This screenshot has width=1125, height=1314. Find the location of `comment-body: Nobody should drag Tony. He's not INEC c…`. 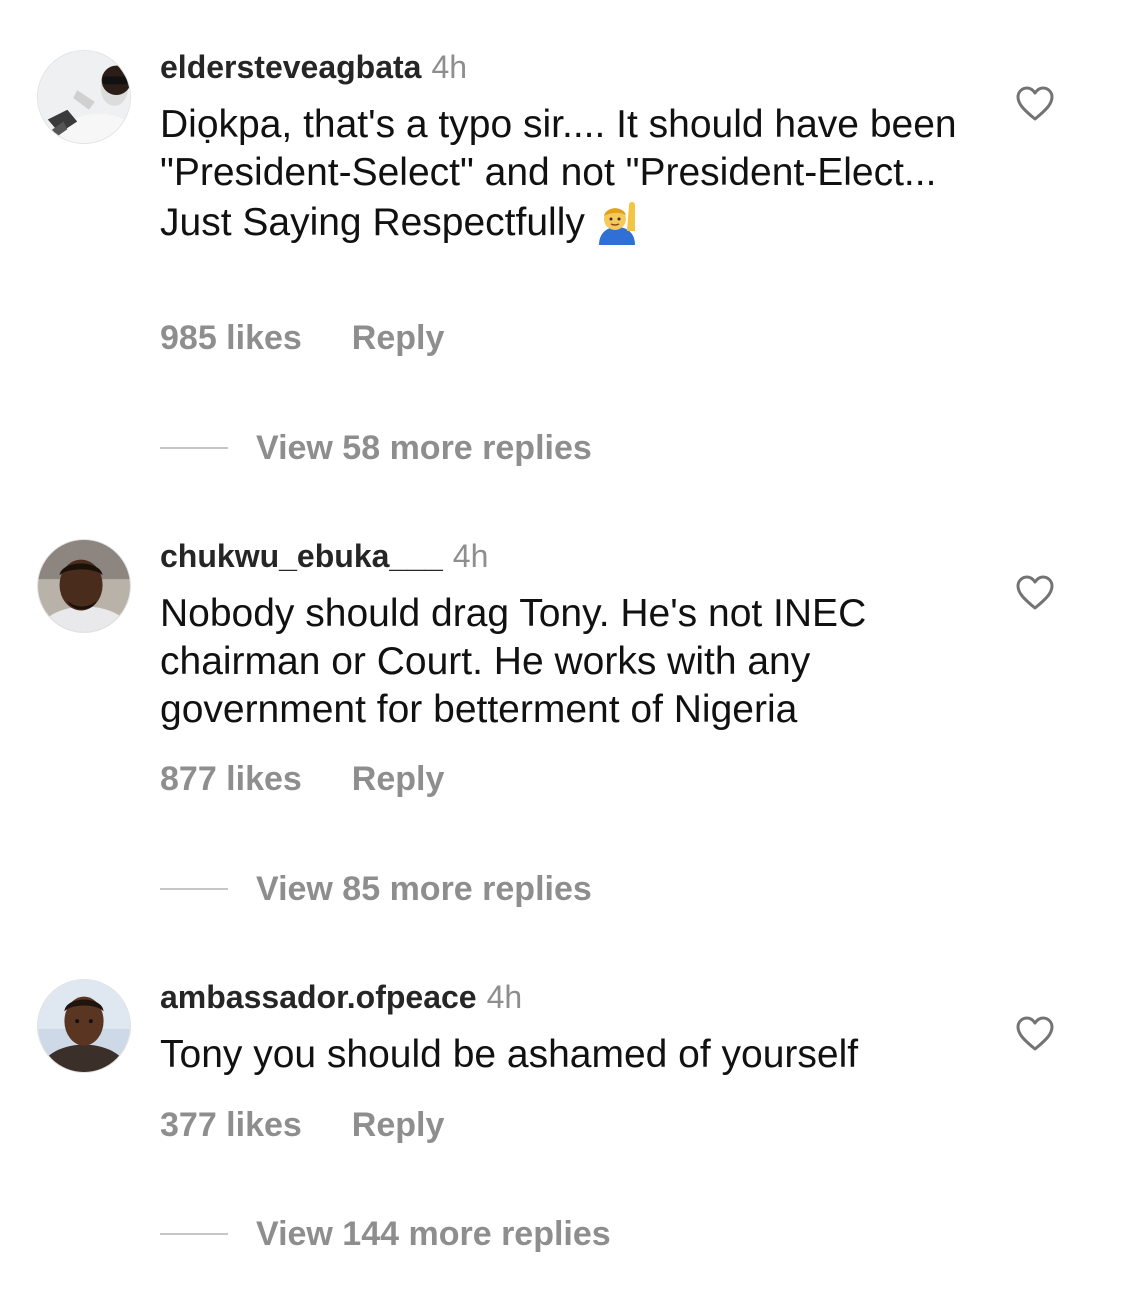

comment-body: Nobody should drag Tony. He's not INEC c… is located at coordinates (513, 661).